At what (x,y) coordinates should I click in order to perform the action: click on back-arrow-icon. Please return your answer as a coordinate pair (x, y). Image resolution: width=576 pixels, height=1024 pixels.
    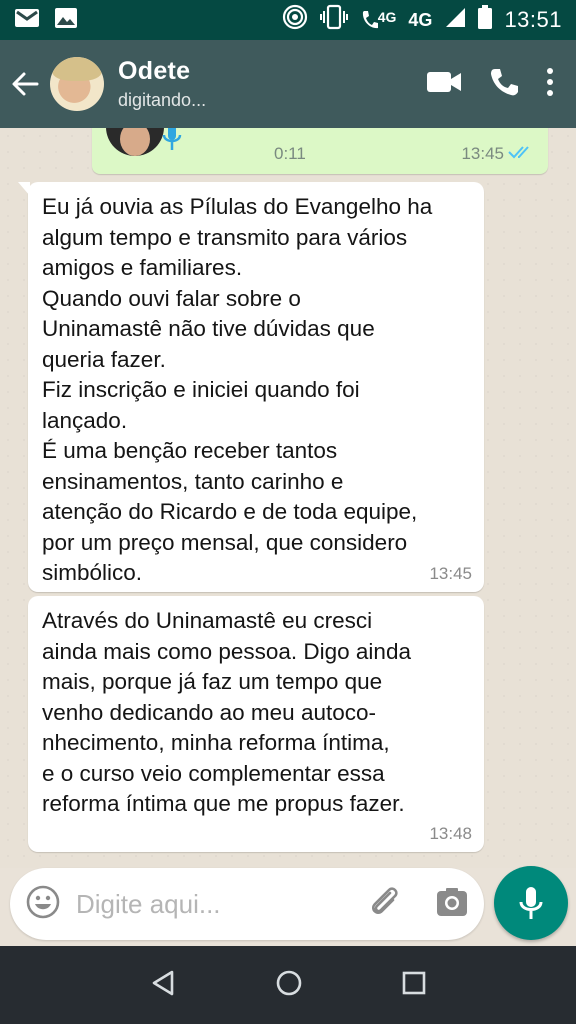
    Looking at the image, I should click on (25, 84).